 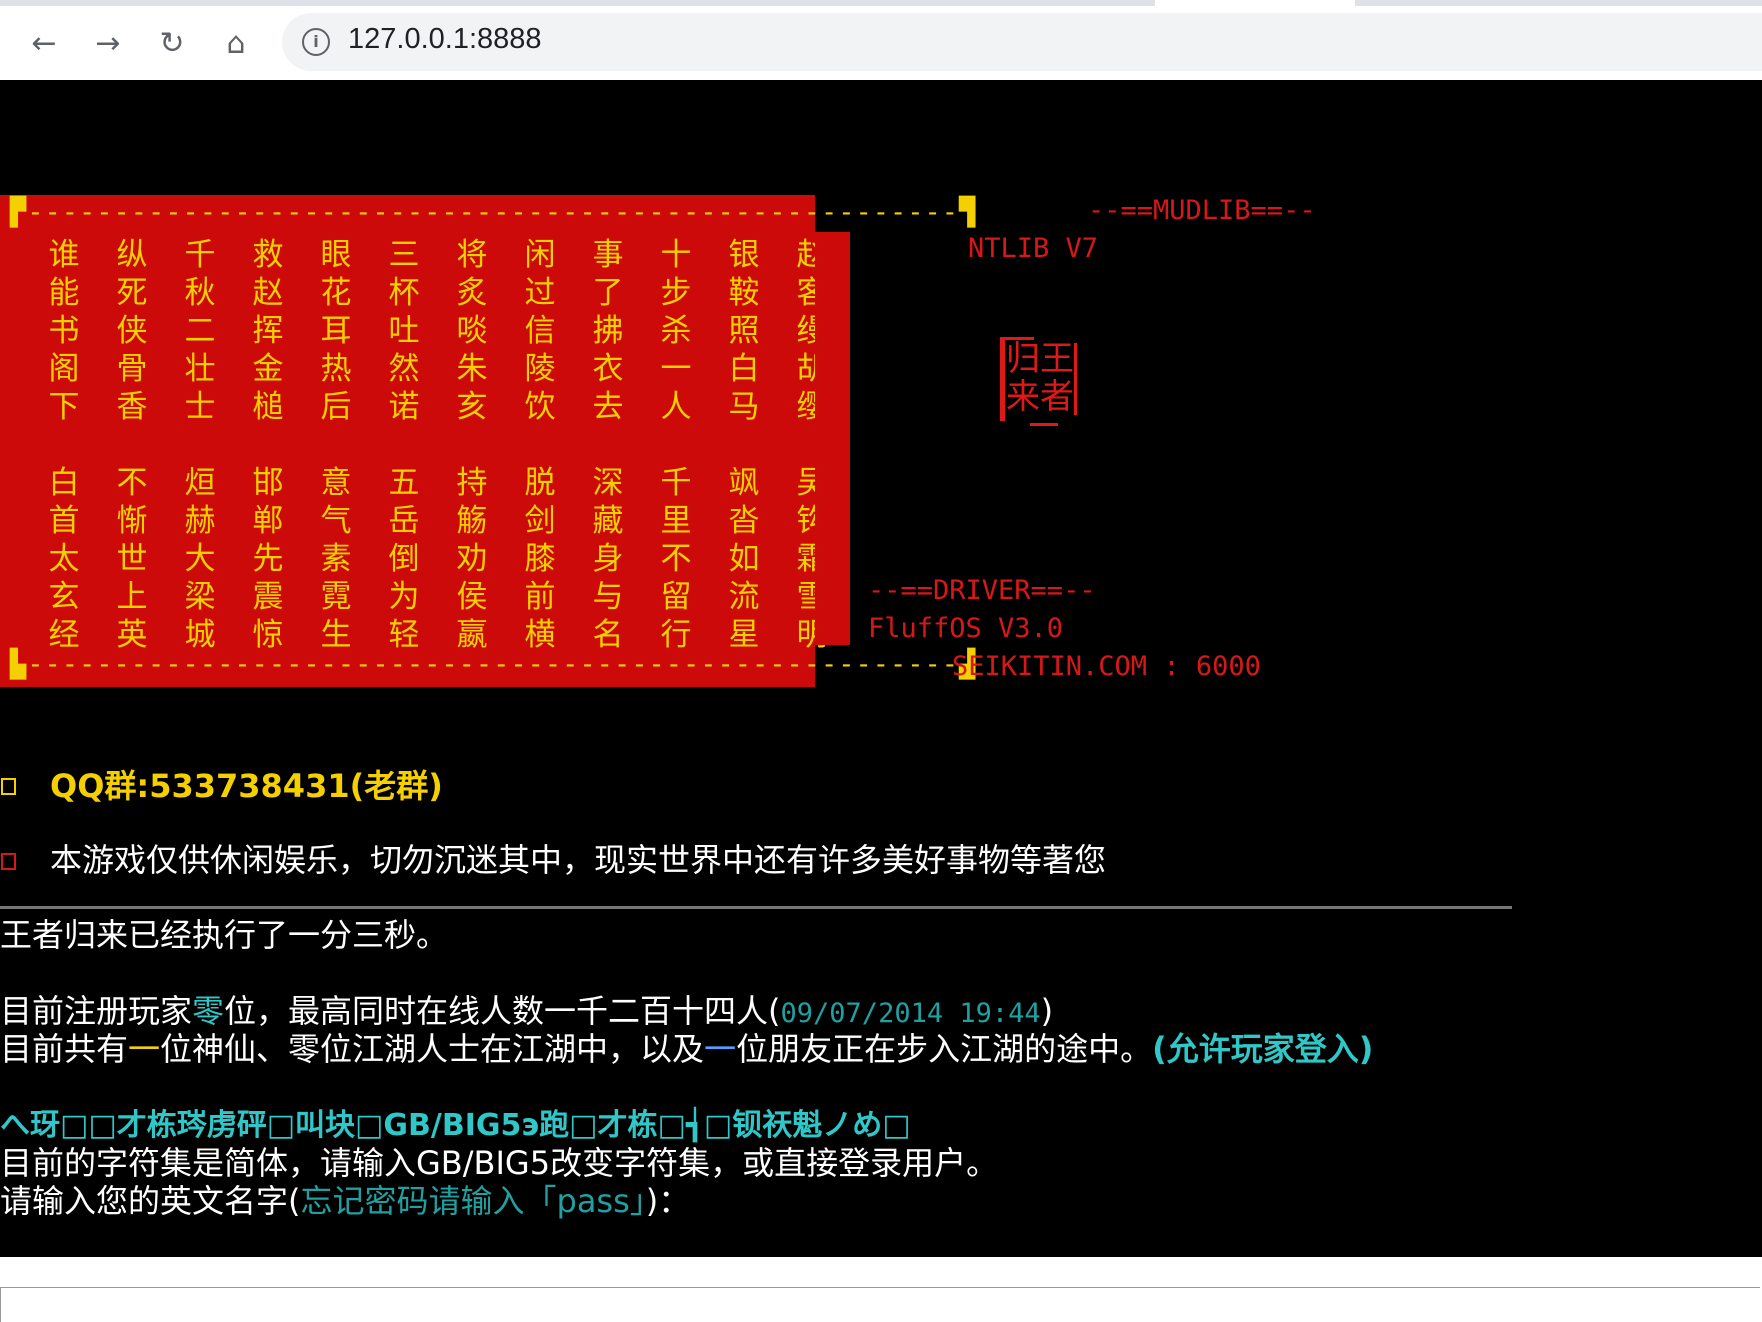 What do you see at coordinates (432, 1049) in the screenshot?
I see `online-mid: 位神仙、零位江湖人士在江湖中，以及` at bounding box center [432, 1049].